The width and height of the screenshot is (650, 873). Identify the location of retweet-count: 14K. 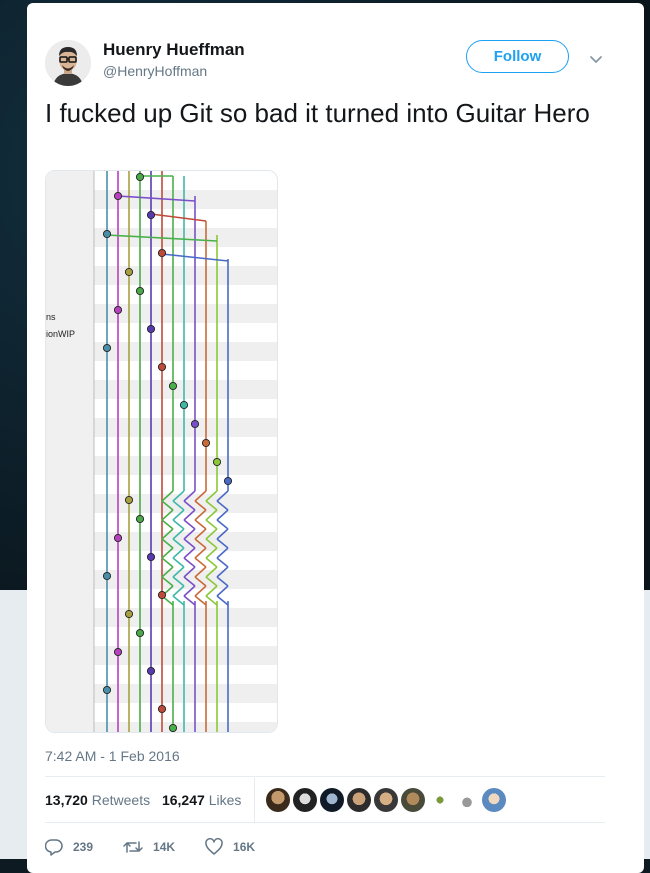
(164, 847).